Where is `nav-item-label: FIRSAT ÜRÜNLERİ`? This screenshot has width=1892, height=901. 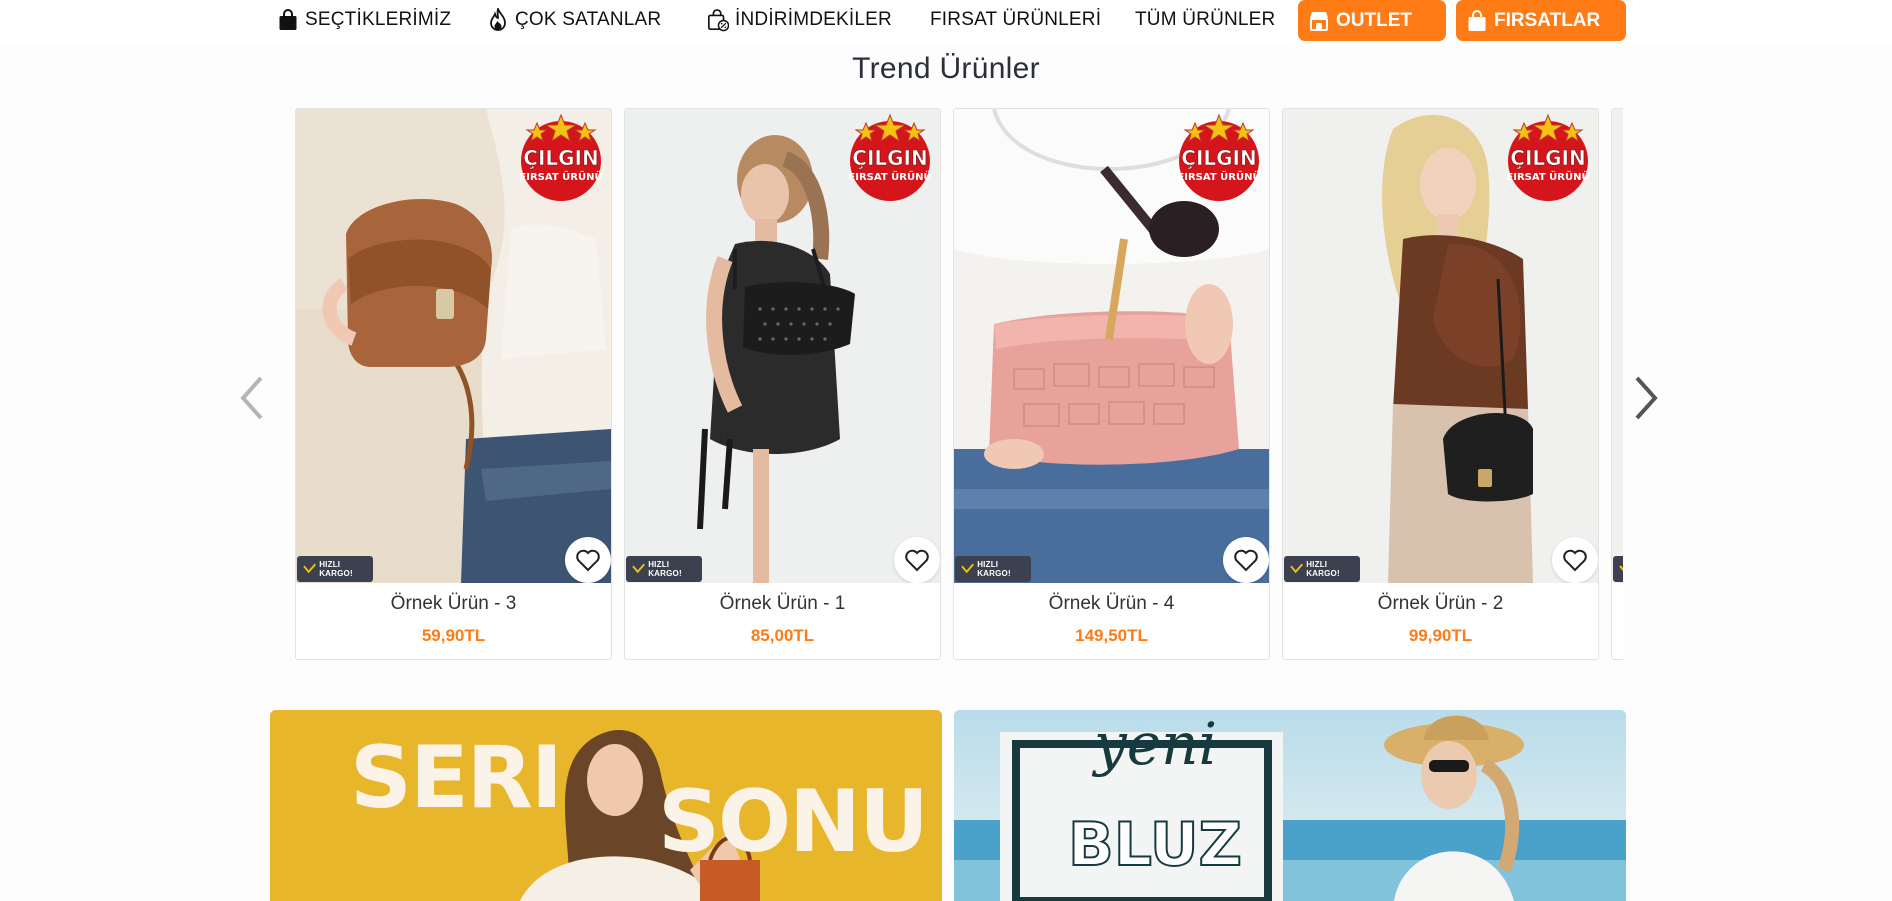
nav-item-label: FIRSAT ÜRÜNLERİ is located at coordinates (1016, 19).